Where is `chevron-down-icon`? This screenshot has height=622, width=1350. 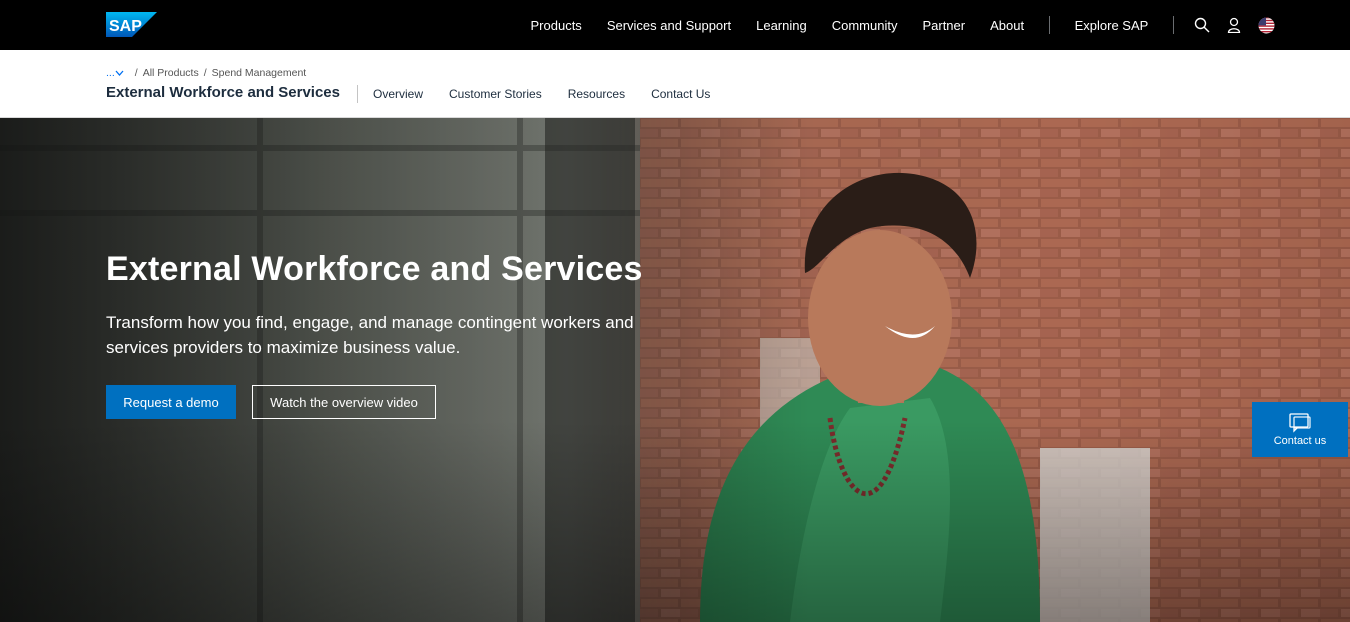 chevron-down-icon is located at coordinates (119, 73).